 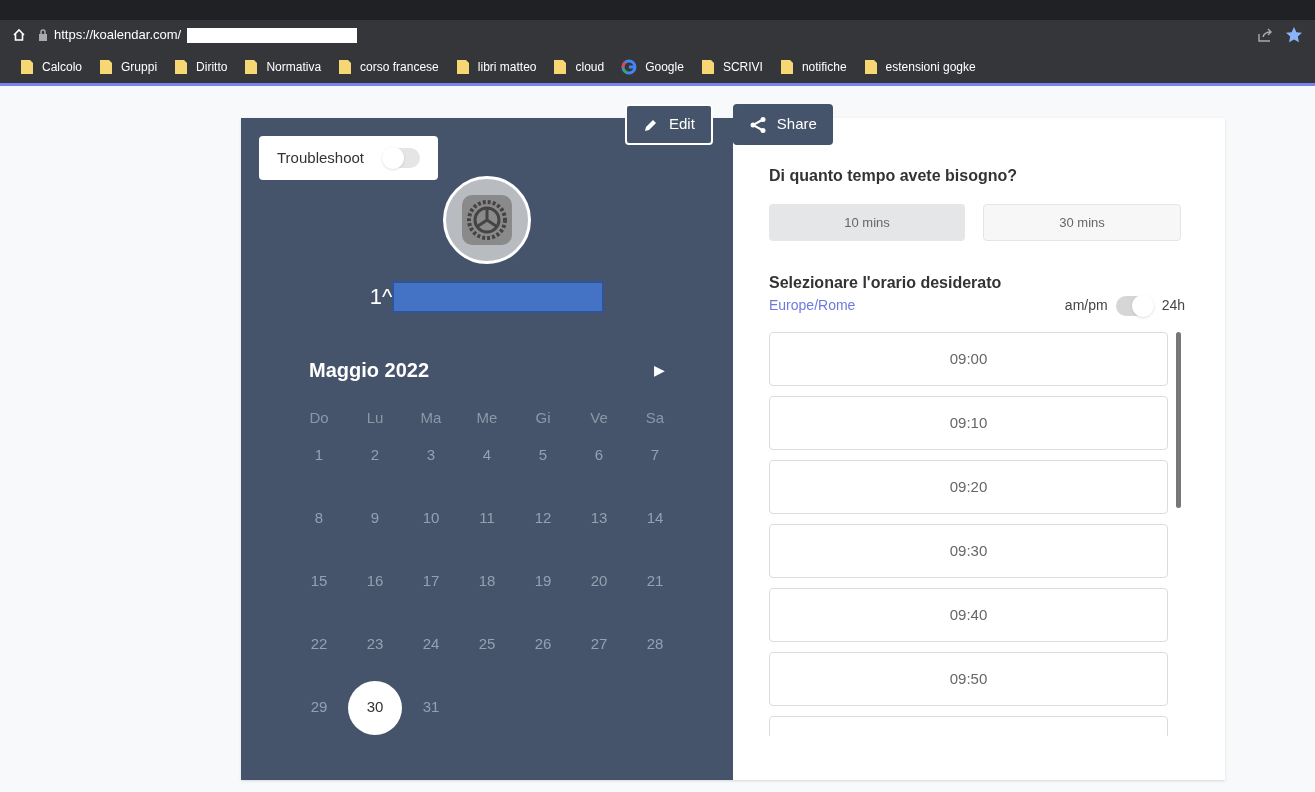 What do you see at coordinates (43, 35) in the screenshot?
I see `lock-icon` at bounding box center [43, 35].